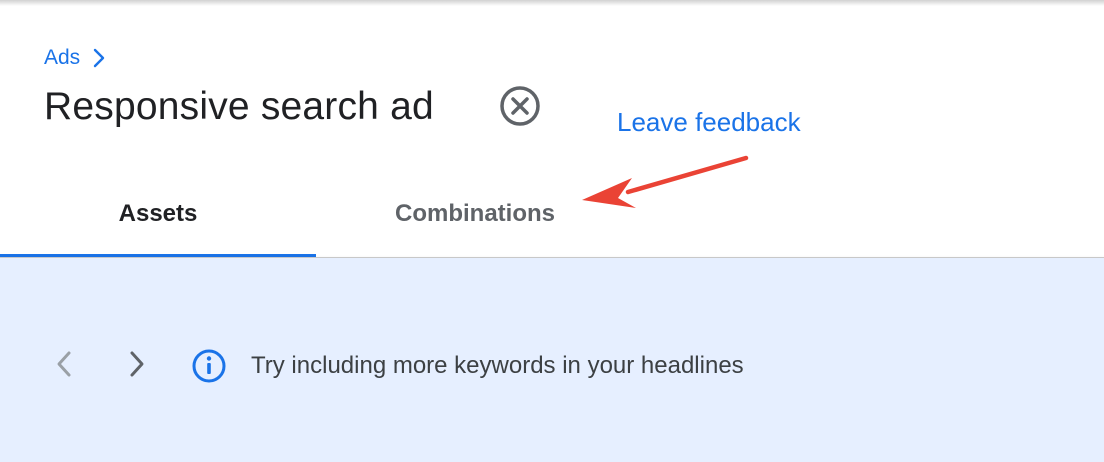  Describe the element at coordinates (709, 122) in the screenshot. I see `leave-feedback-link: Leave feedback` at that location.